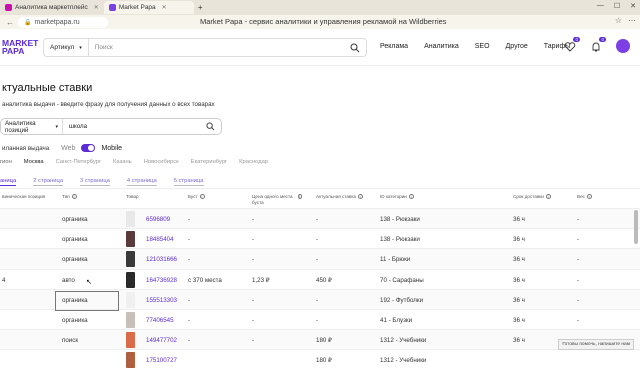 This screenshot has height=370, width=640. What do you see at coordinates (88, 148) in the screenshot?
I see `device-toggle` at bounding box center [88, 148].